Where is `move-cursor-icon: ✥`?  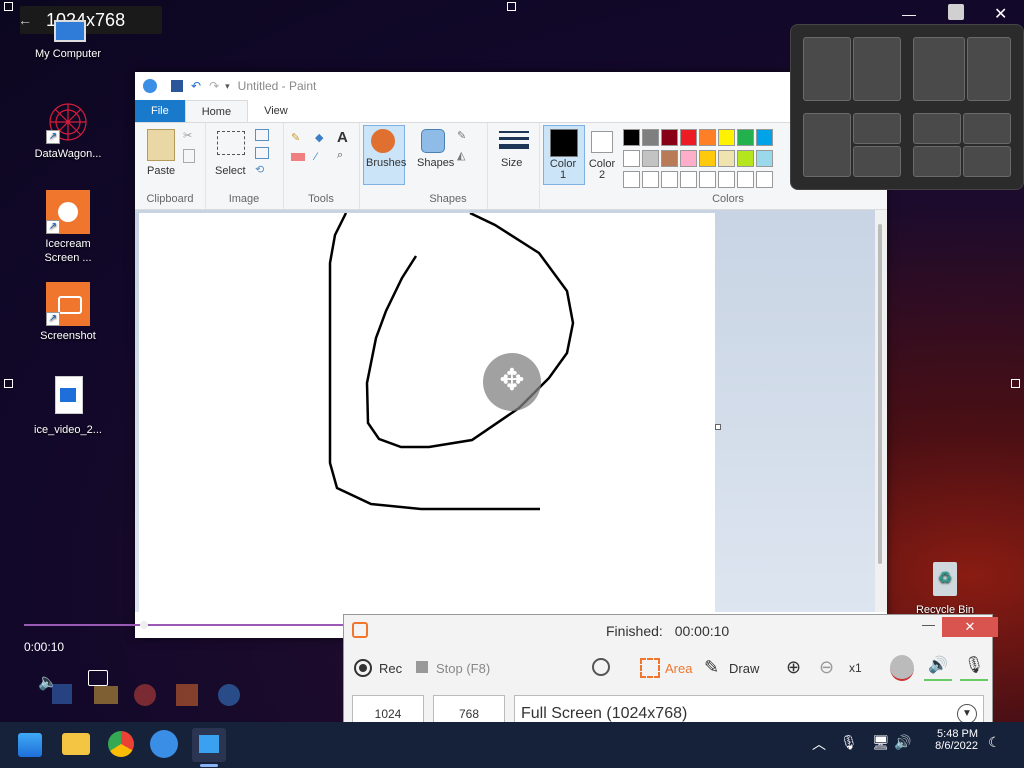
move-cursor-icon: ✥ is located at coordinates (512, 382).